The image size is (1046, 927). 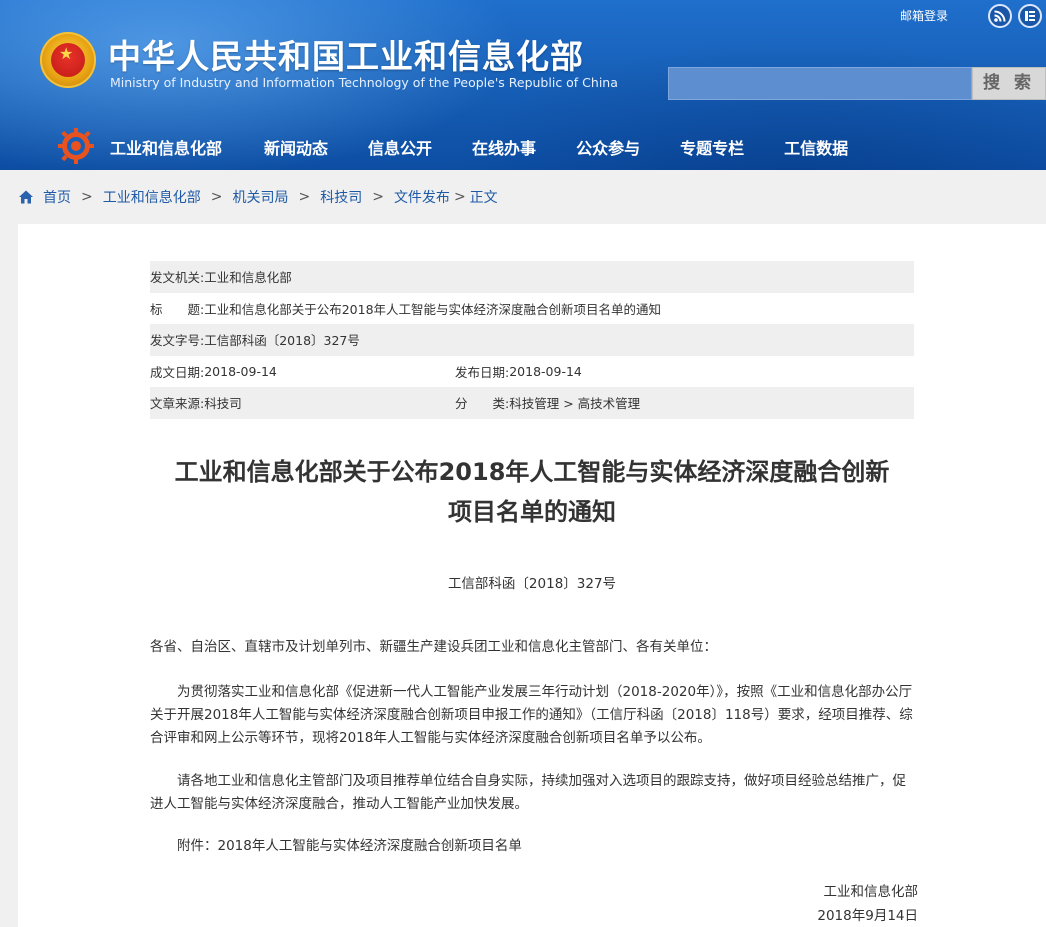 What do you see at coordinates (282, 341) in the screenshot?
I see `meta-doc-no: 工信部科函〔2018〕327号` at bounding box center [282, 341].